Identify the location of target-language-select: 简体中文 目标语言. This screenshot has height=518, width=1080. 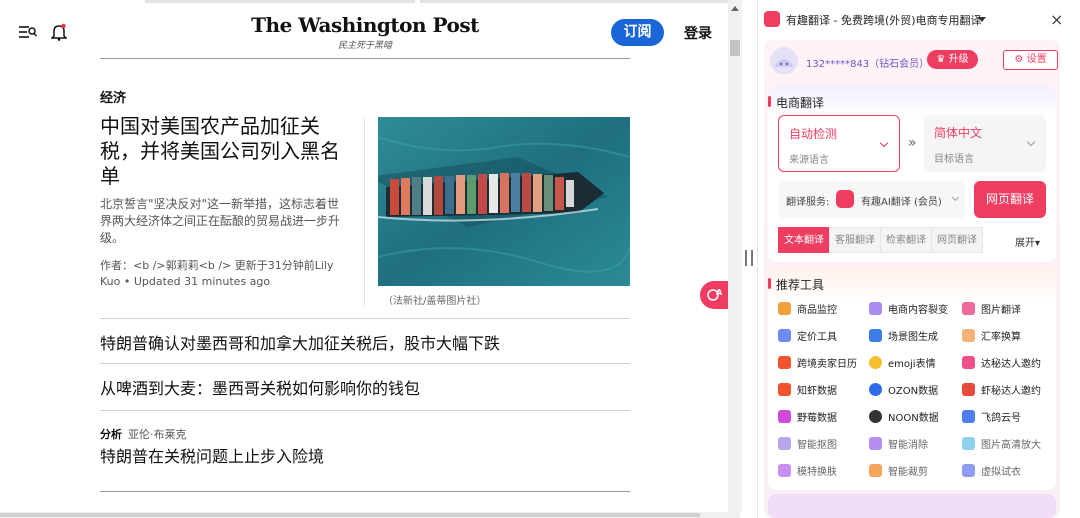
(985, 143).